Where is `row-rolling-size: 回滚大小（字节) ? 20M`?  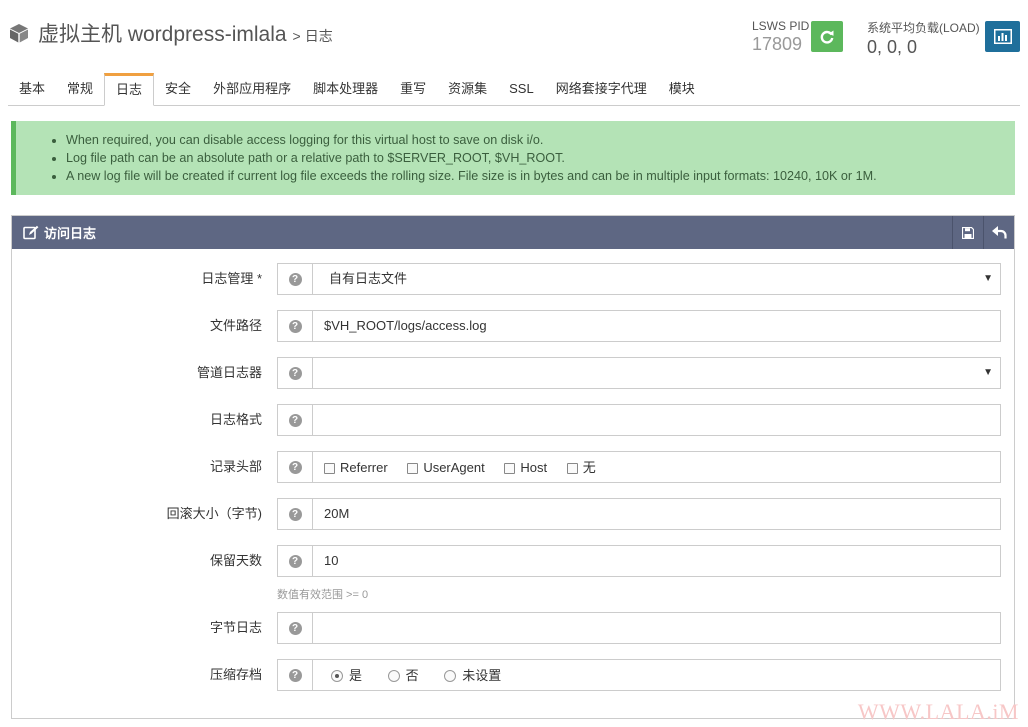 row-rolling-size: 回滚大小（字节) ? 20M is located at coordinates (513, 514).